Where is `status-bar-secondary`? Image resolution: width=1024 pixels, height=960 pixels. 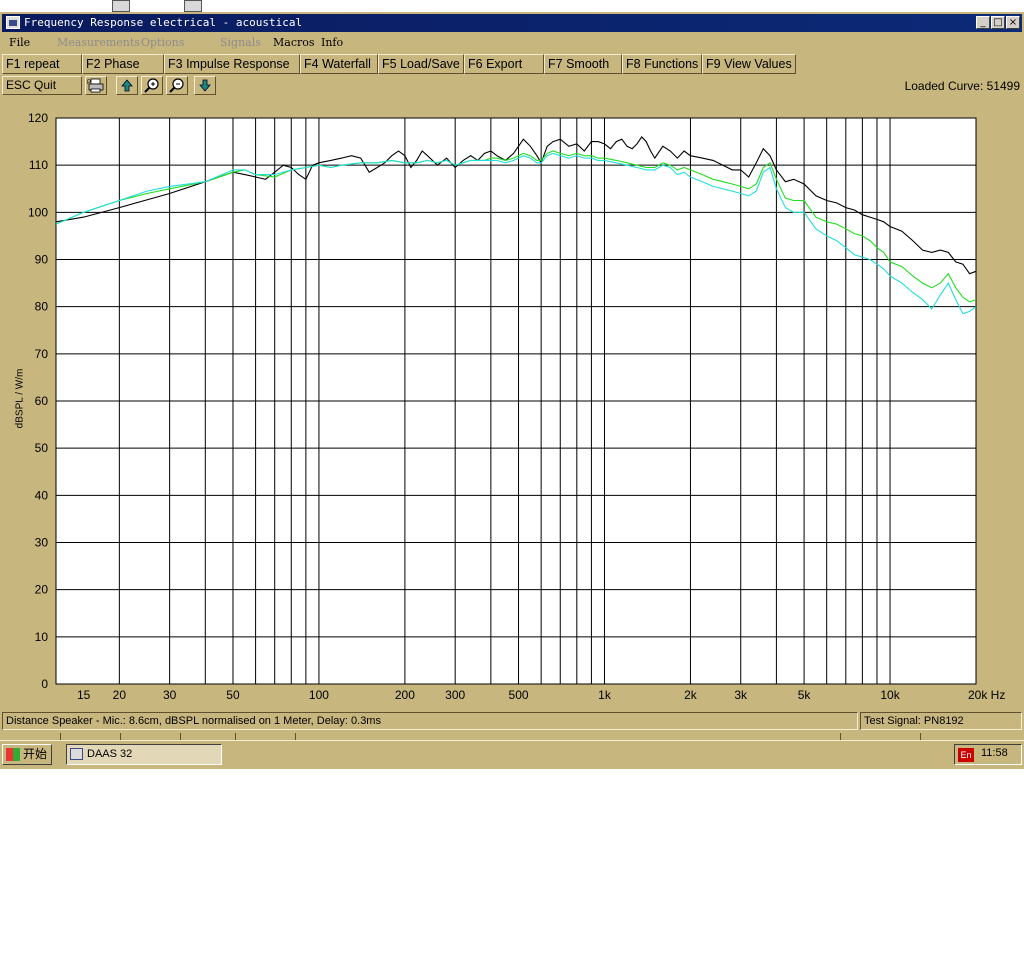 status-bar-secondary is located at coordinates (512, 736).